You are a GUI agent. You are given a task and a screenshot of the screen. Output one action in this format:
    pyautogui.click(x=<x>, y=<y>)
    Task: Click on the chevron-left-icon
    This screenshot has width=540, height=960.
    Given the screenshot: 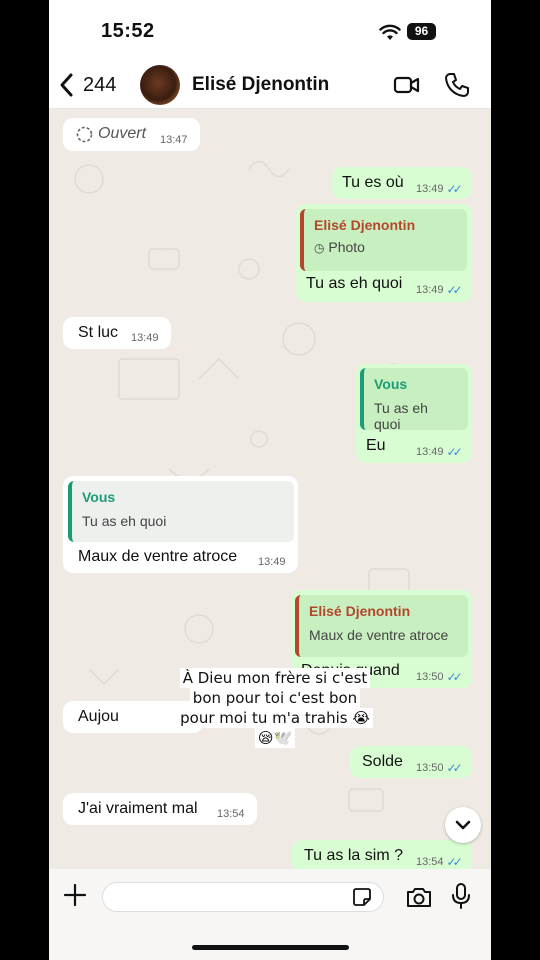 What is the action you would take?
    pyautogui.click(x=66, y=85)
    